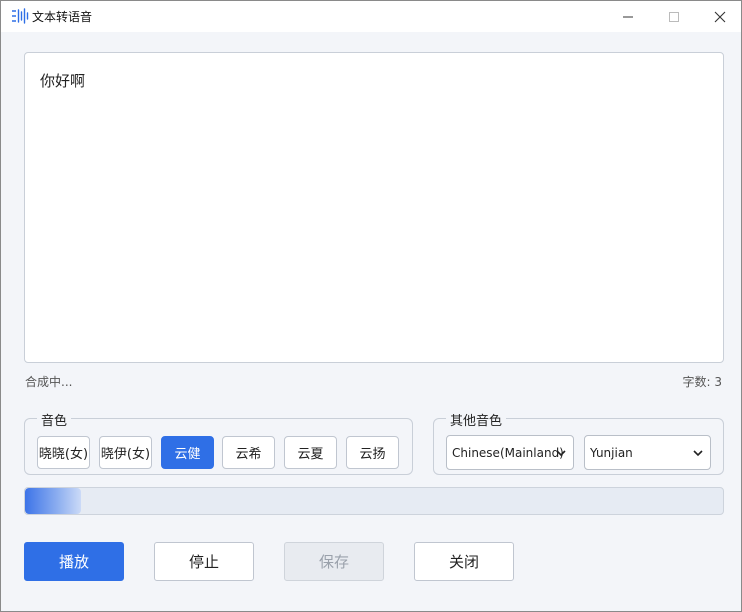 The height and width of the screenshot is (612, 742). I want to click on voice-option-yunjian: 云健, so click(187, 452).